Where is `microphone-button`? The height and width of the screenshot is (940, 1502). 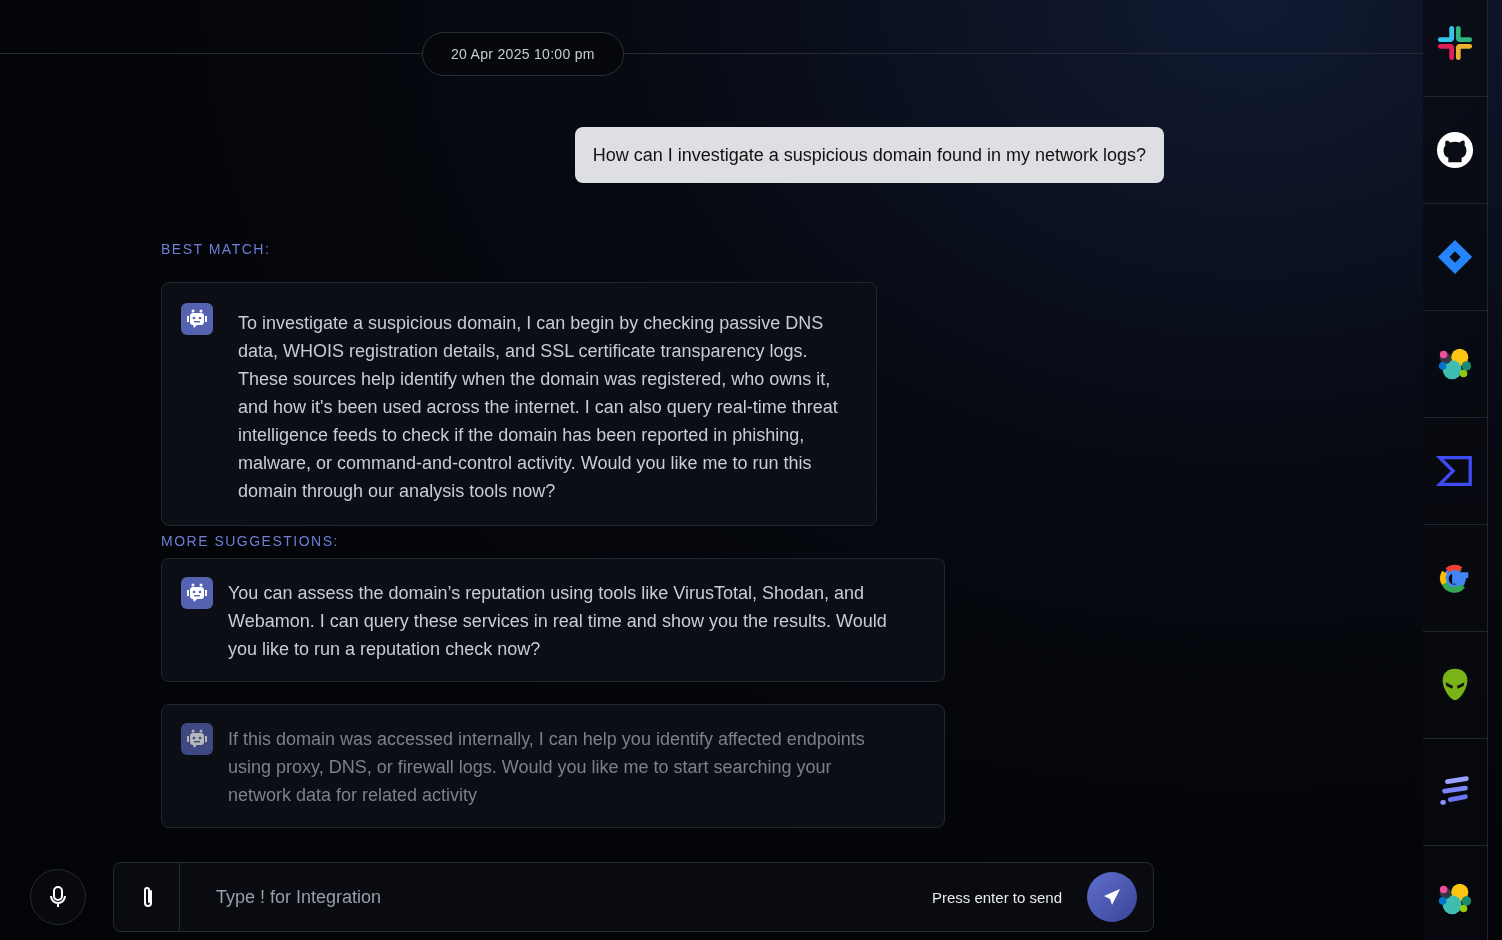
microphone-button is located at coordinates (58, 897).